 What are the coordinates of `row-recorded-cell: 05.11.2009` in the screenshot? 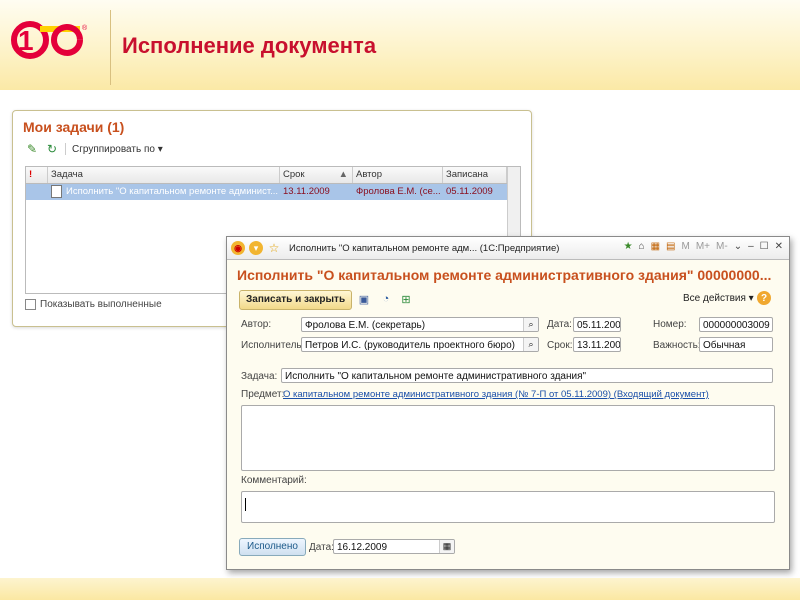 It's located at (469, 191).